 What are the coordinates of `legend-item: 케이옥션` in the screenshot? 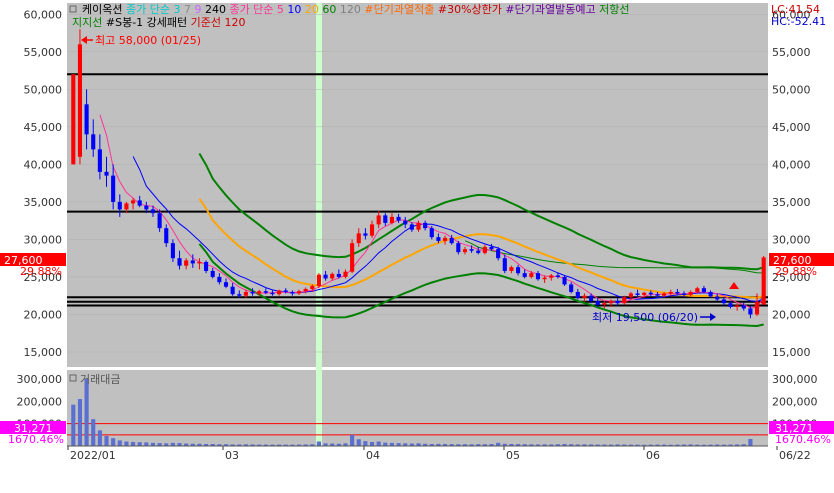 It's located at (102, 9).